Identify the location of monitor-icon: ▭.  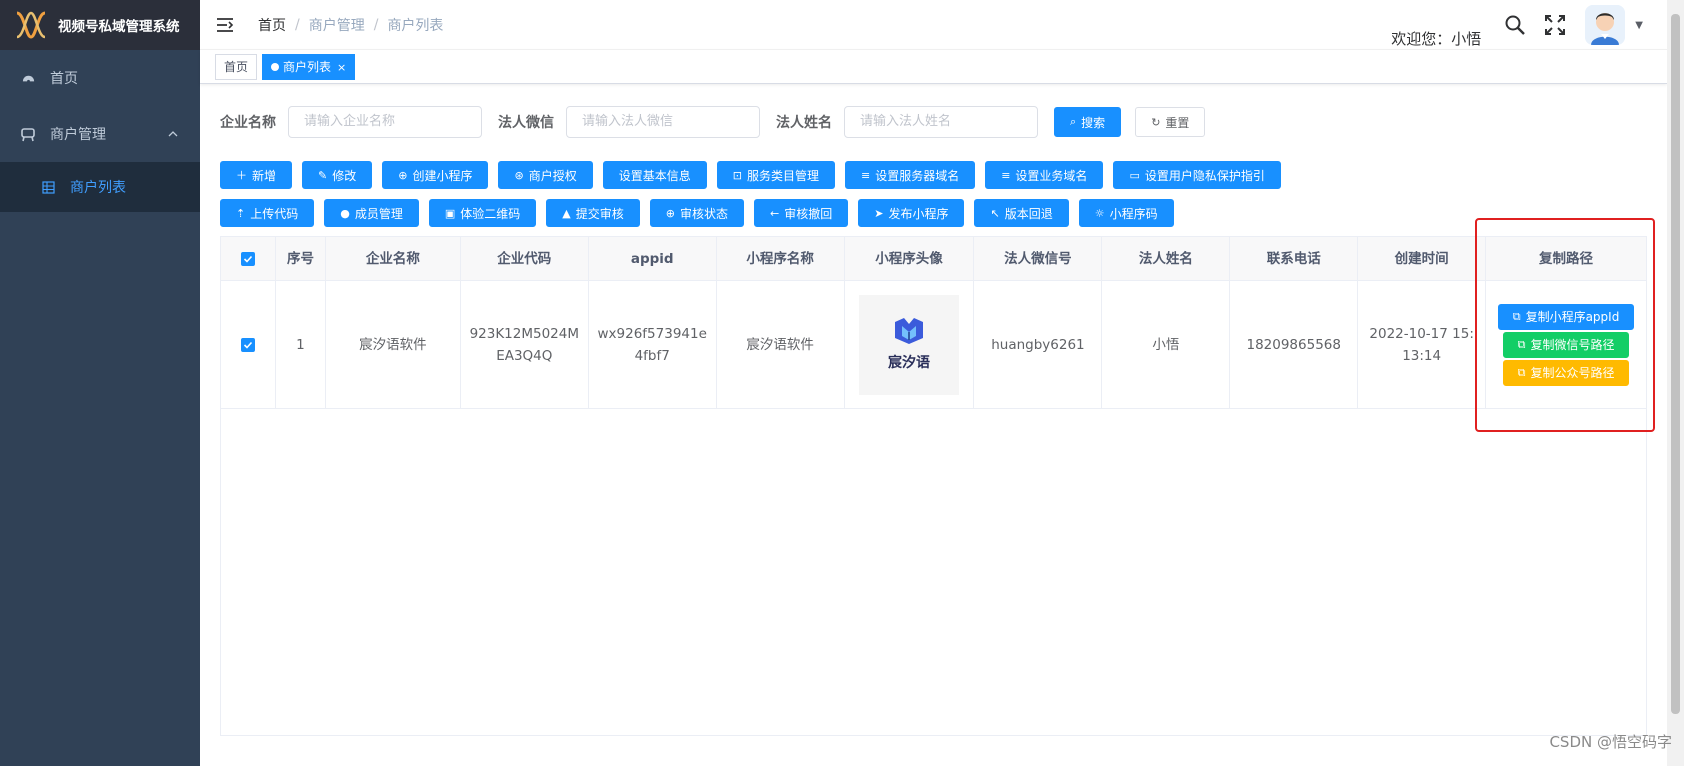
(1134, 175).